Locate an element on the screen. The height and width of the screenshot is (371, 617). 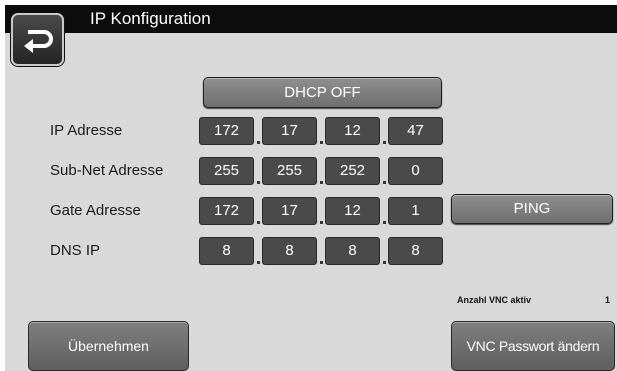
ip-address-octet-1: 172 is located at coordinates (226, 131).